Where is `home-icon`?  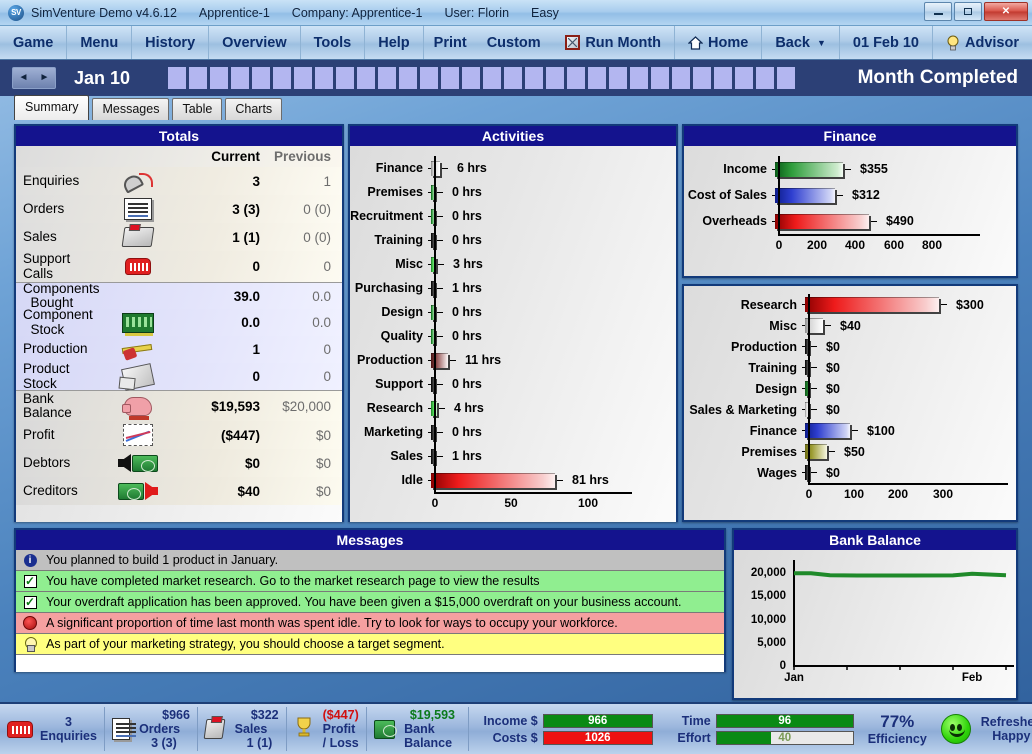 home-icon is located at coordinates (696, 42).